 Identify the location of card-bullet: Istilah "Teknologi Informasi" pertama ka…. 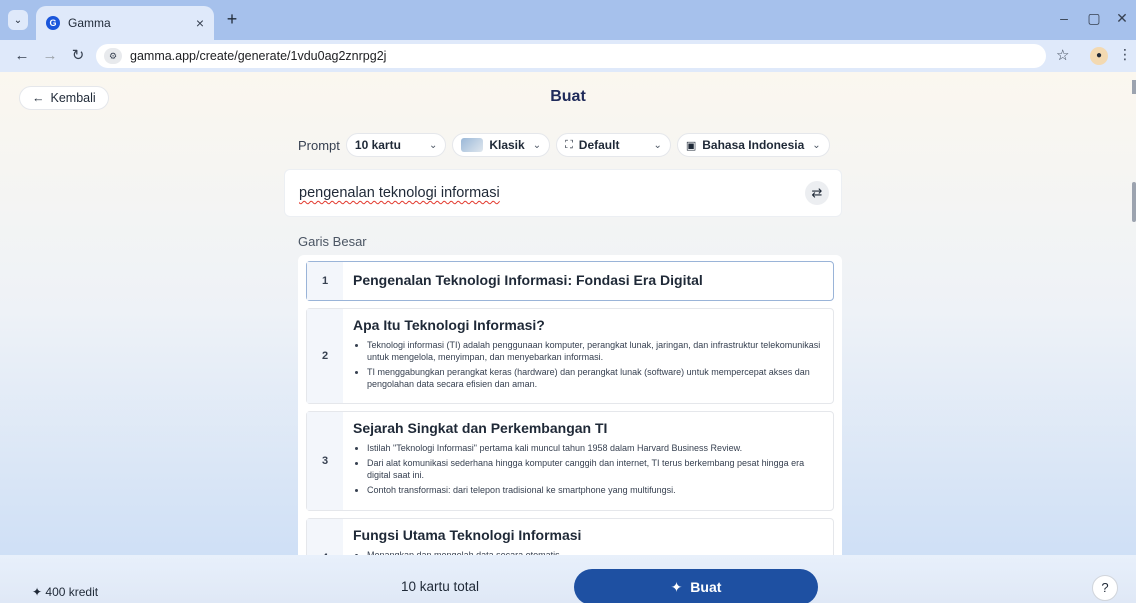
(595, 448).